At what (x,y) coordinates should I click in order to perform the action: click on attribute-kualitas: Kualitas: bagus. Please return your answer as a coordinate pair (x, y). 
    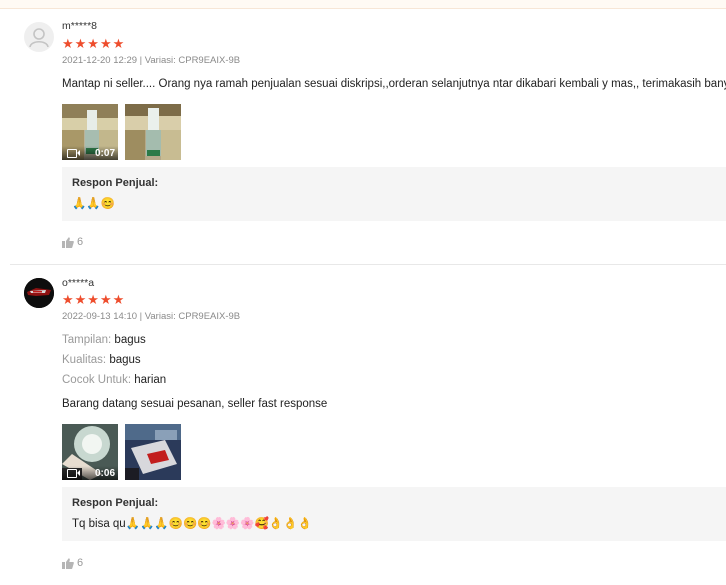
    Looking at the image, I should click on (101, 360).